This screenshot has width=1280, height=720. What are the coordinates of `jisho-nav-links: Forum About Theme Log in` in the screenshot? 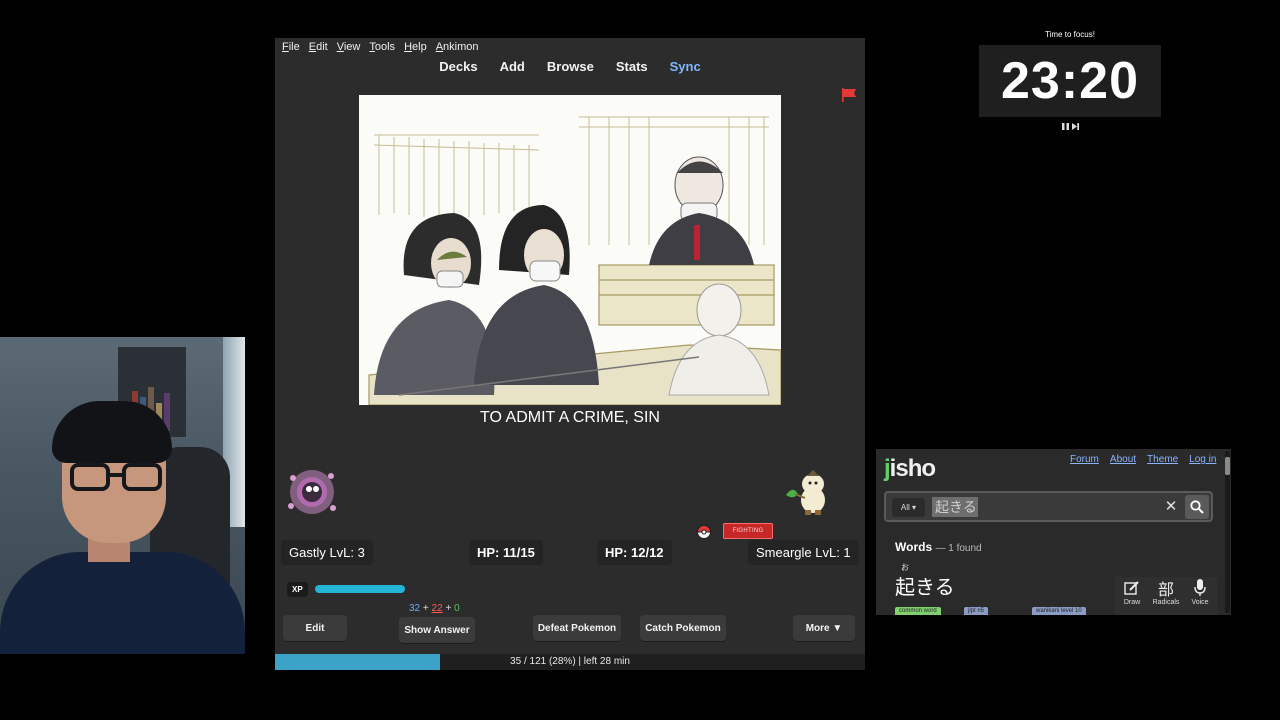 It's located at (1143, 459).